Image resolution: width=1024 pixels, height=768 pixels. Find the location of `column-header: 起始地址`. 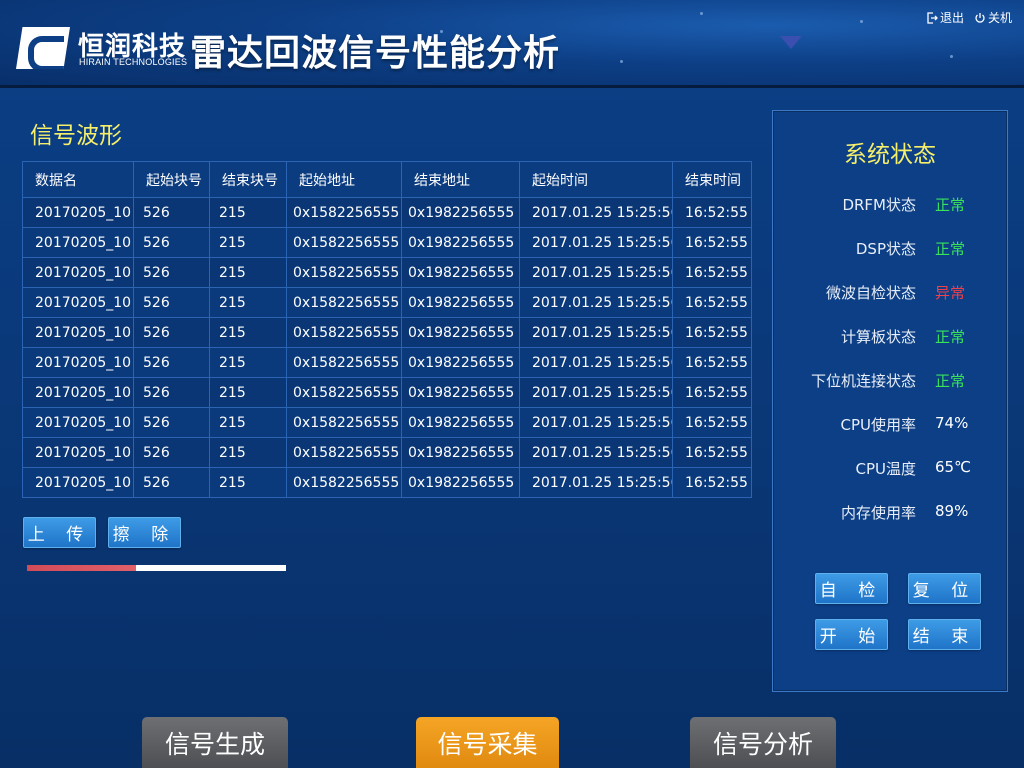

column-header: 起始地址 is located at coordinates (344, 179).